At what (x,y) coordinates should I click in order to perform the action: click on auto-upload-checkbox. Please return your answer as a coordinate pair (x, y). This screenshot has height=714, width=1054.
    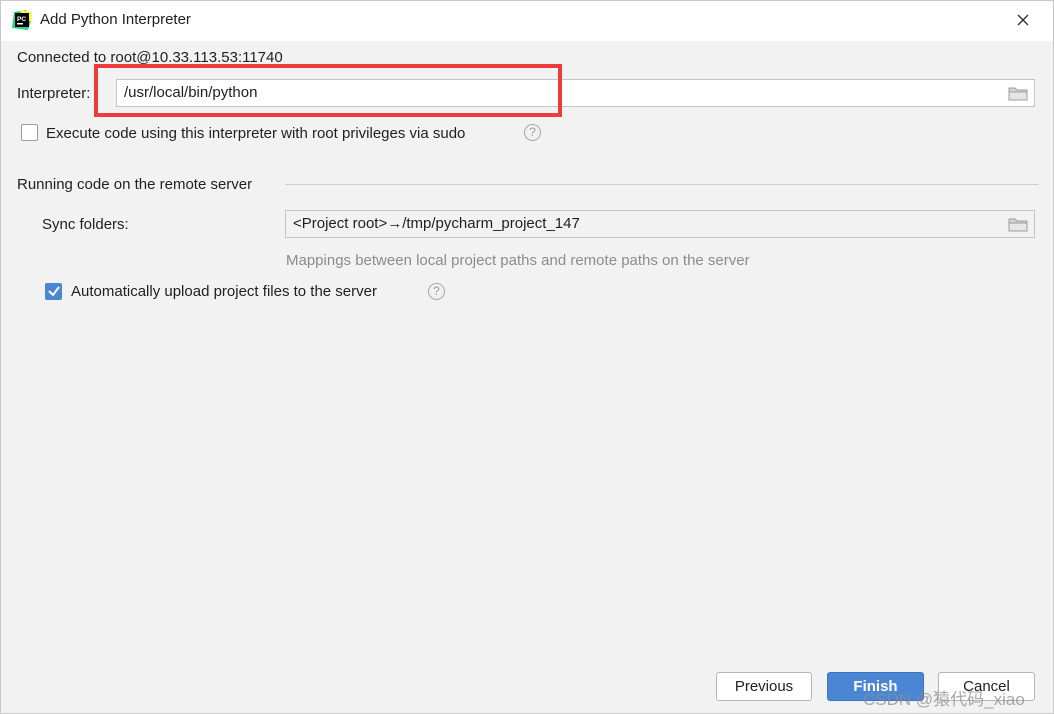
    Looking at the image, I should click on (53, 291).